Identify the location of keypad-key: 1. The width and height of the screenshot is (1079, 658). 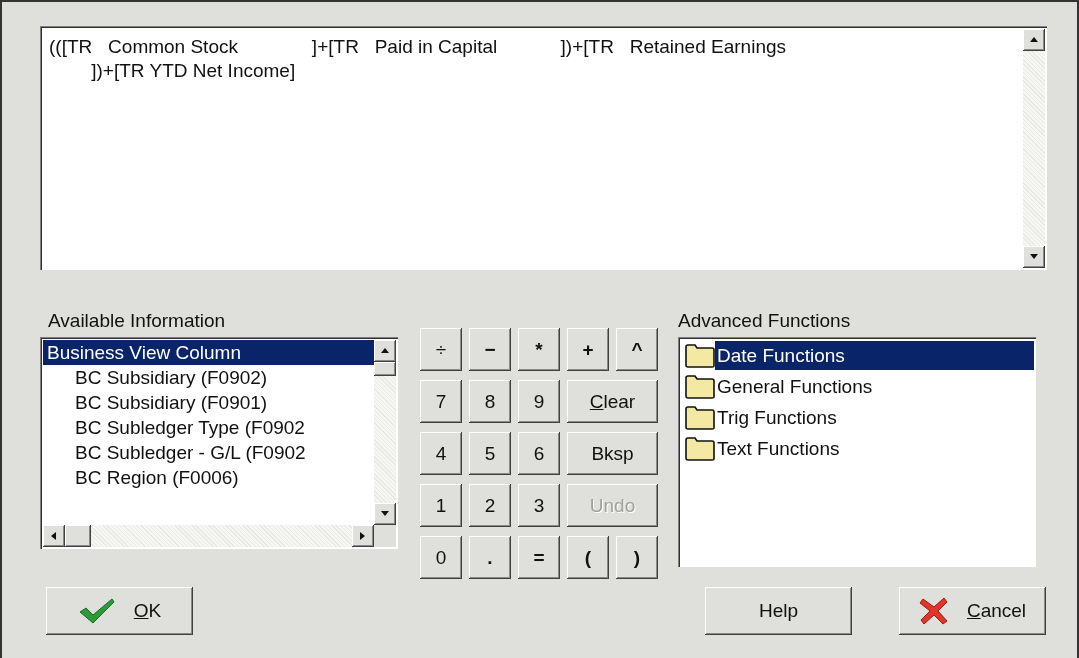
(441, 505).